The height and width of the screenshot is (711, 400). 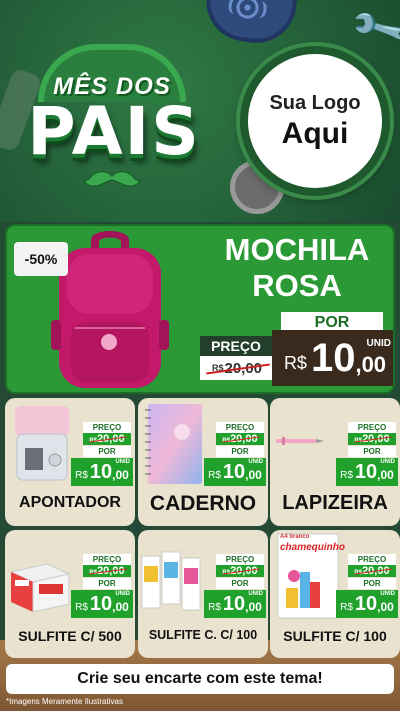 I want to click on product-name: APONTADOR, so click(x=70, y=502).